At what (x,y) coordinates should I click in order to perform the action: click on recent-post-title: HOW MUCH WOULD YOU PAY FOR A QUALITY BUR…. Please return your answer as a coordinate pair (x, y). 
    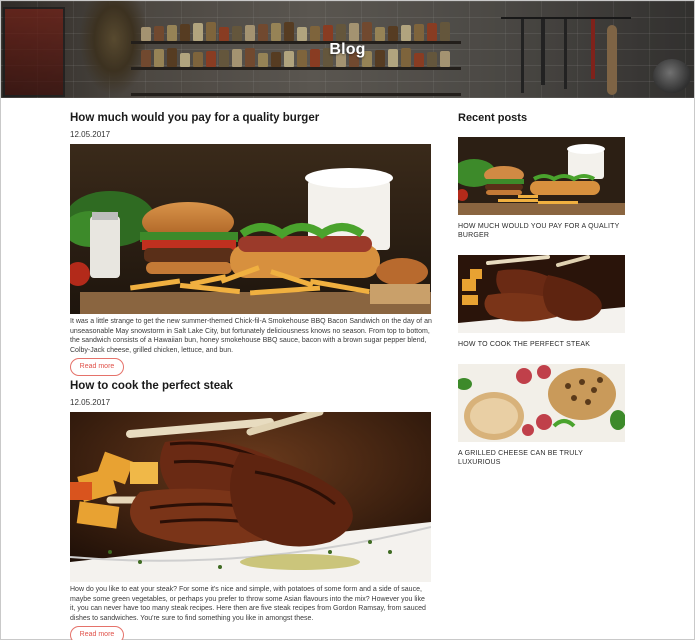
    Looking at the image, I should click on (542, 231).